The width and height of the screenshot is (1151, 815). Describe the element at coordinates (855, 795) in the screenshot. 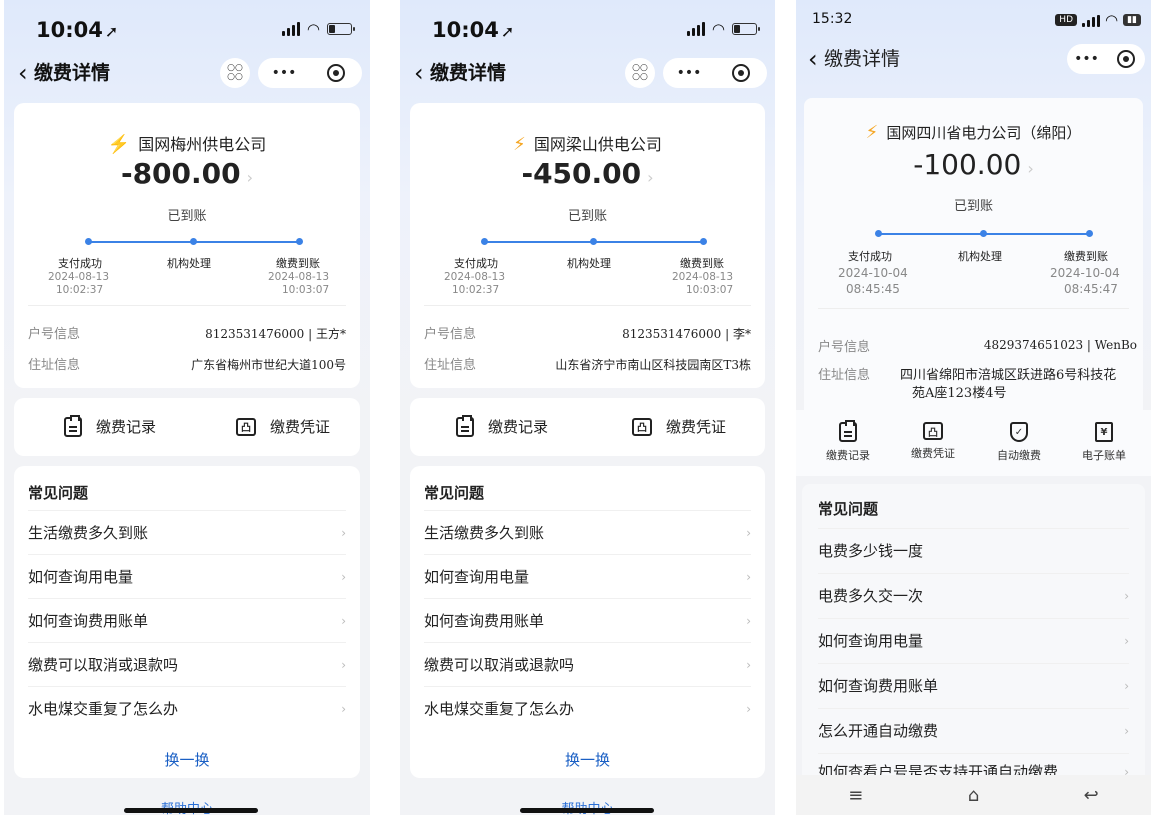

I see `menu-icon: ≡` at that location.